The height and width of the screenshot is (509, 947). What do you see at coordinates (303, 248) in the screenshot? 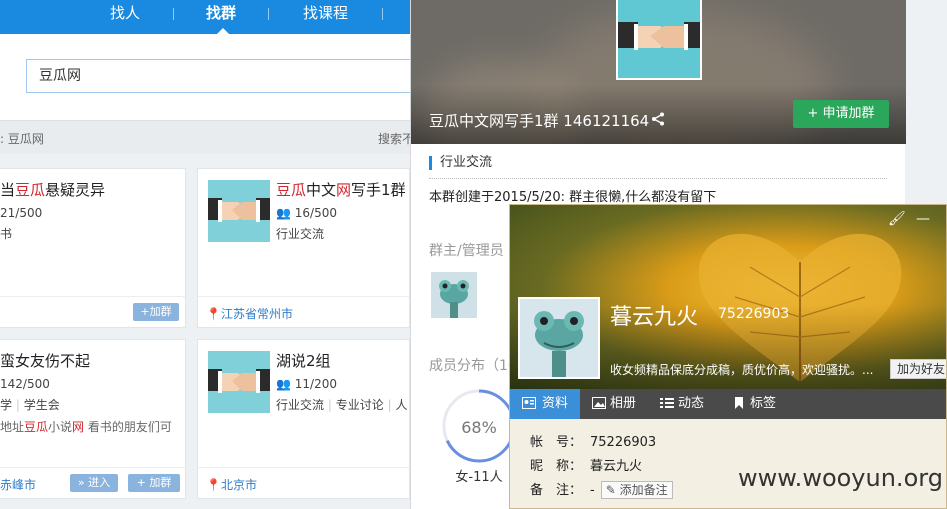
I see `group-card: 豆瓜中文网写手1群 👥 16/500 行业交流 📍江苏省常州市` at bounding box center [303, 248].